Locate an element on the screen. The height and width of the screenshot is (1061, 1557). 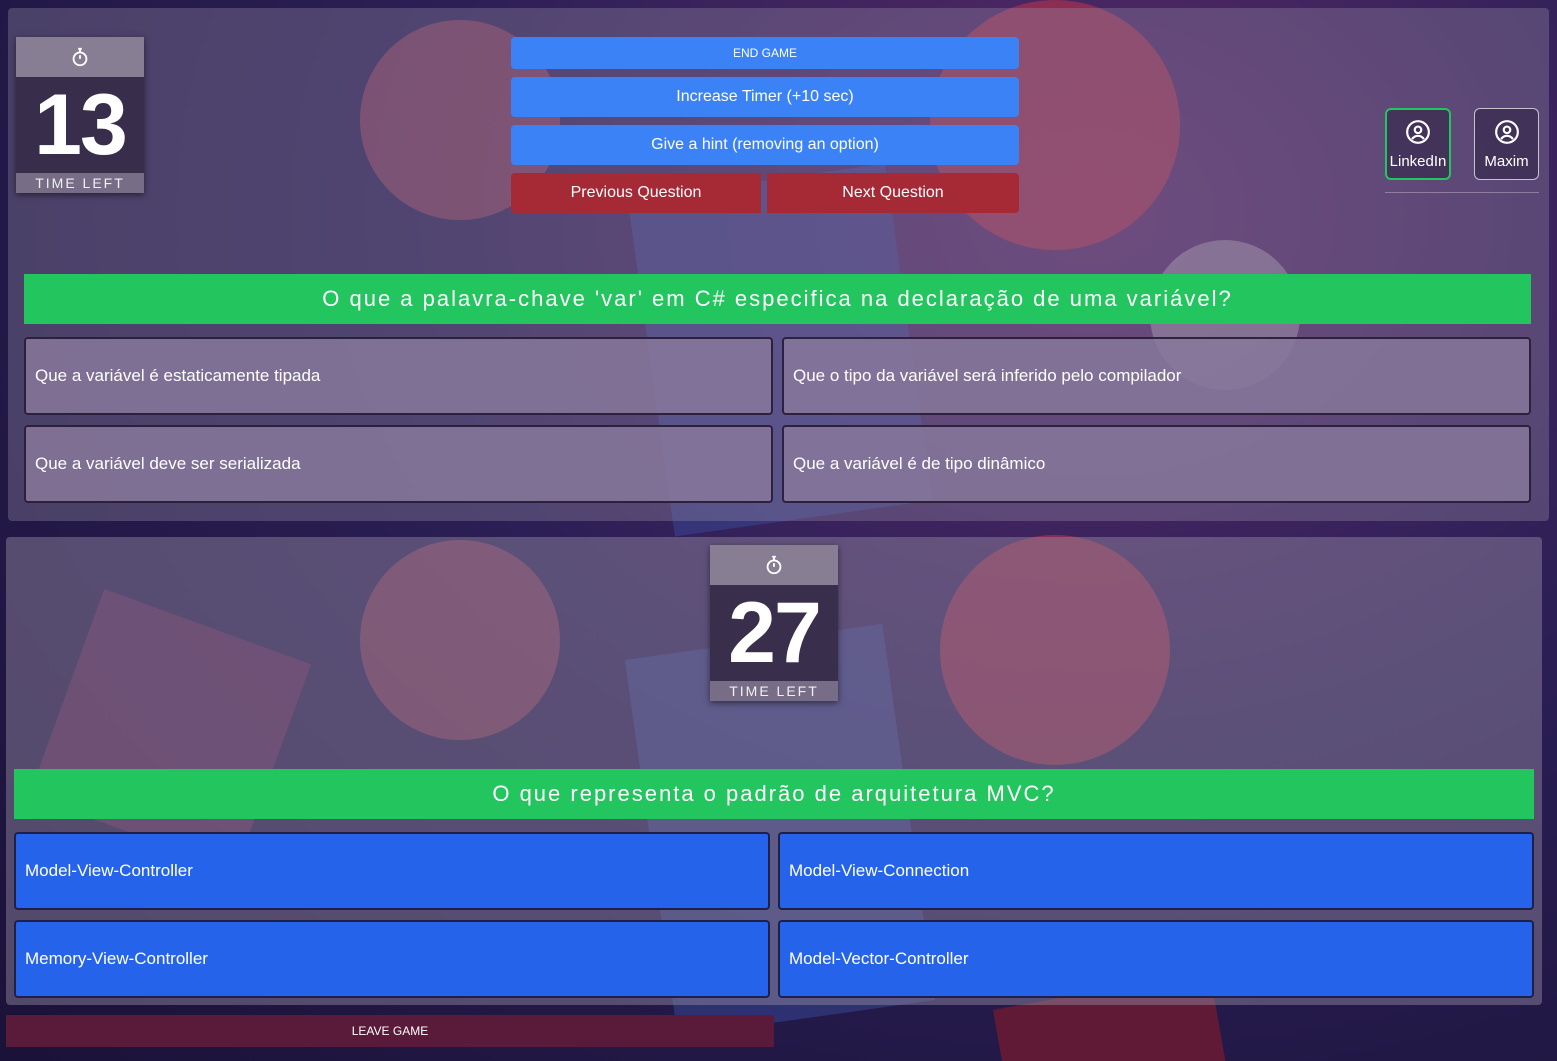
timer-value: 27 is located at coordinates (774, 633).